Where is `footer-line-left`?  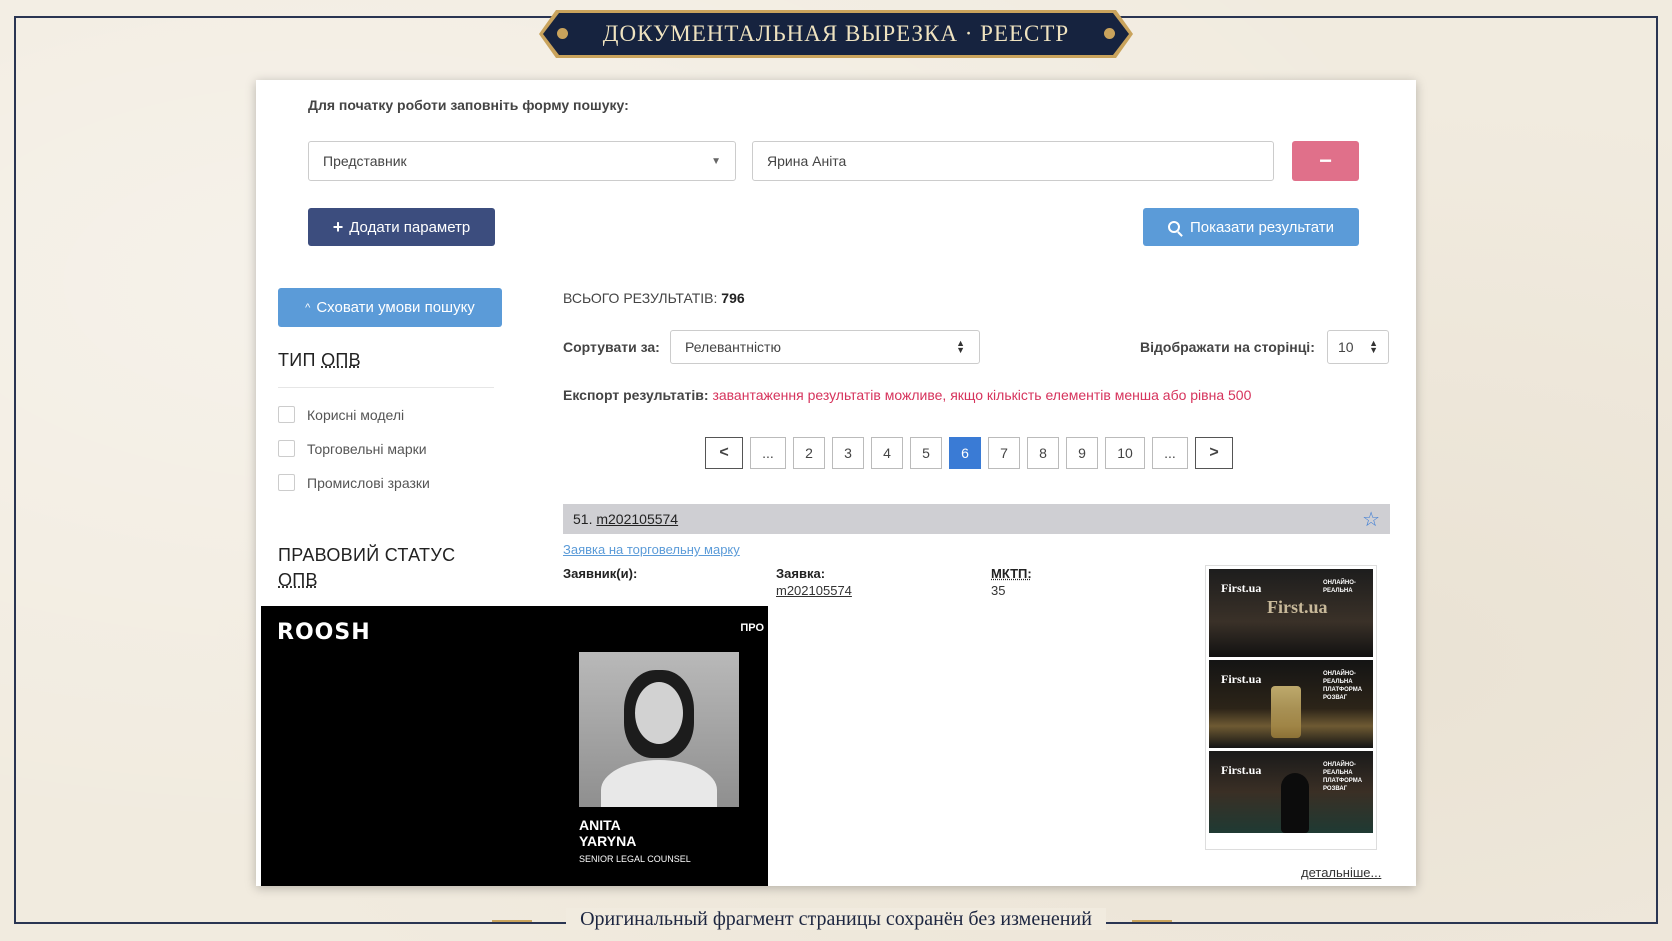
footer-line-left is located at coordinates (512, 921).